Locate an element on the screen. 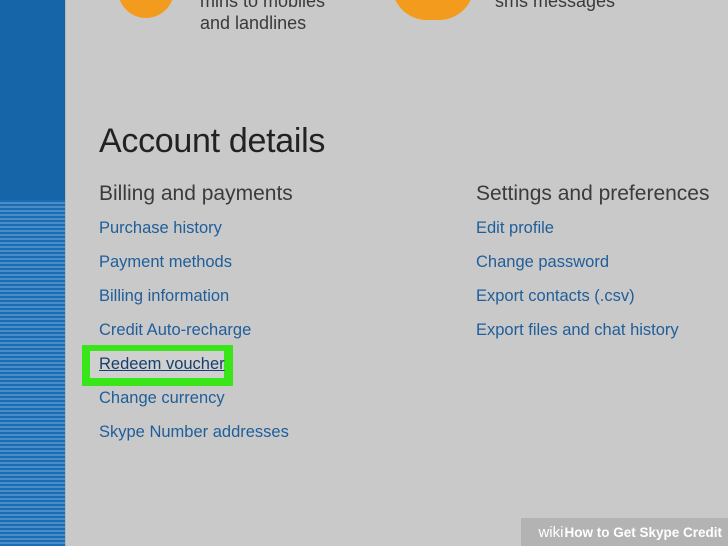 The width and height of the screenshot is (728, 546). billing-information-link: Billing information is located at coordinates (164, 296).